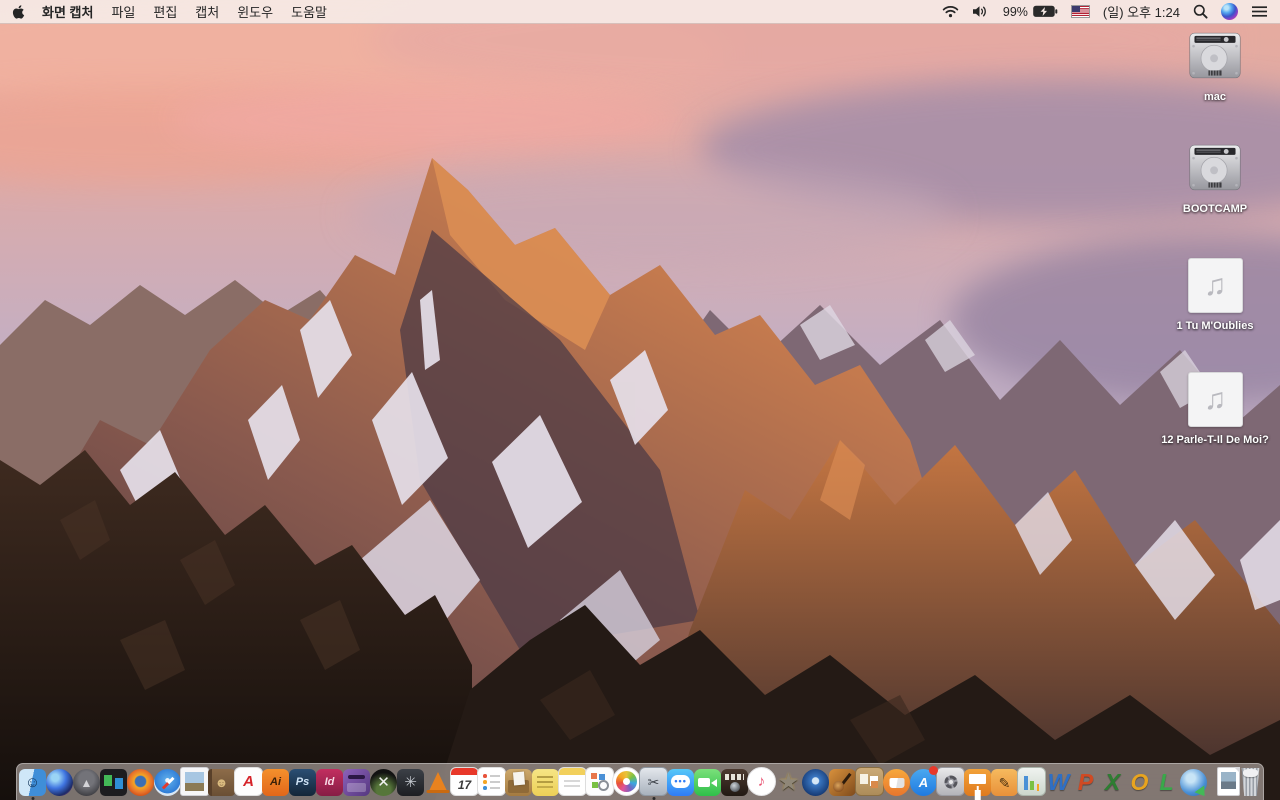  What do you see at coordinates (869, 781) in the screenshot?
I see `dock-item-corkboard` at bounding box center [869, 781].